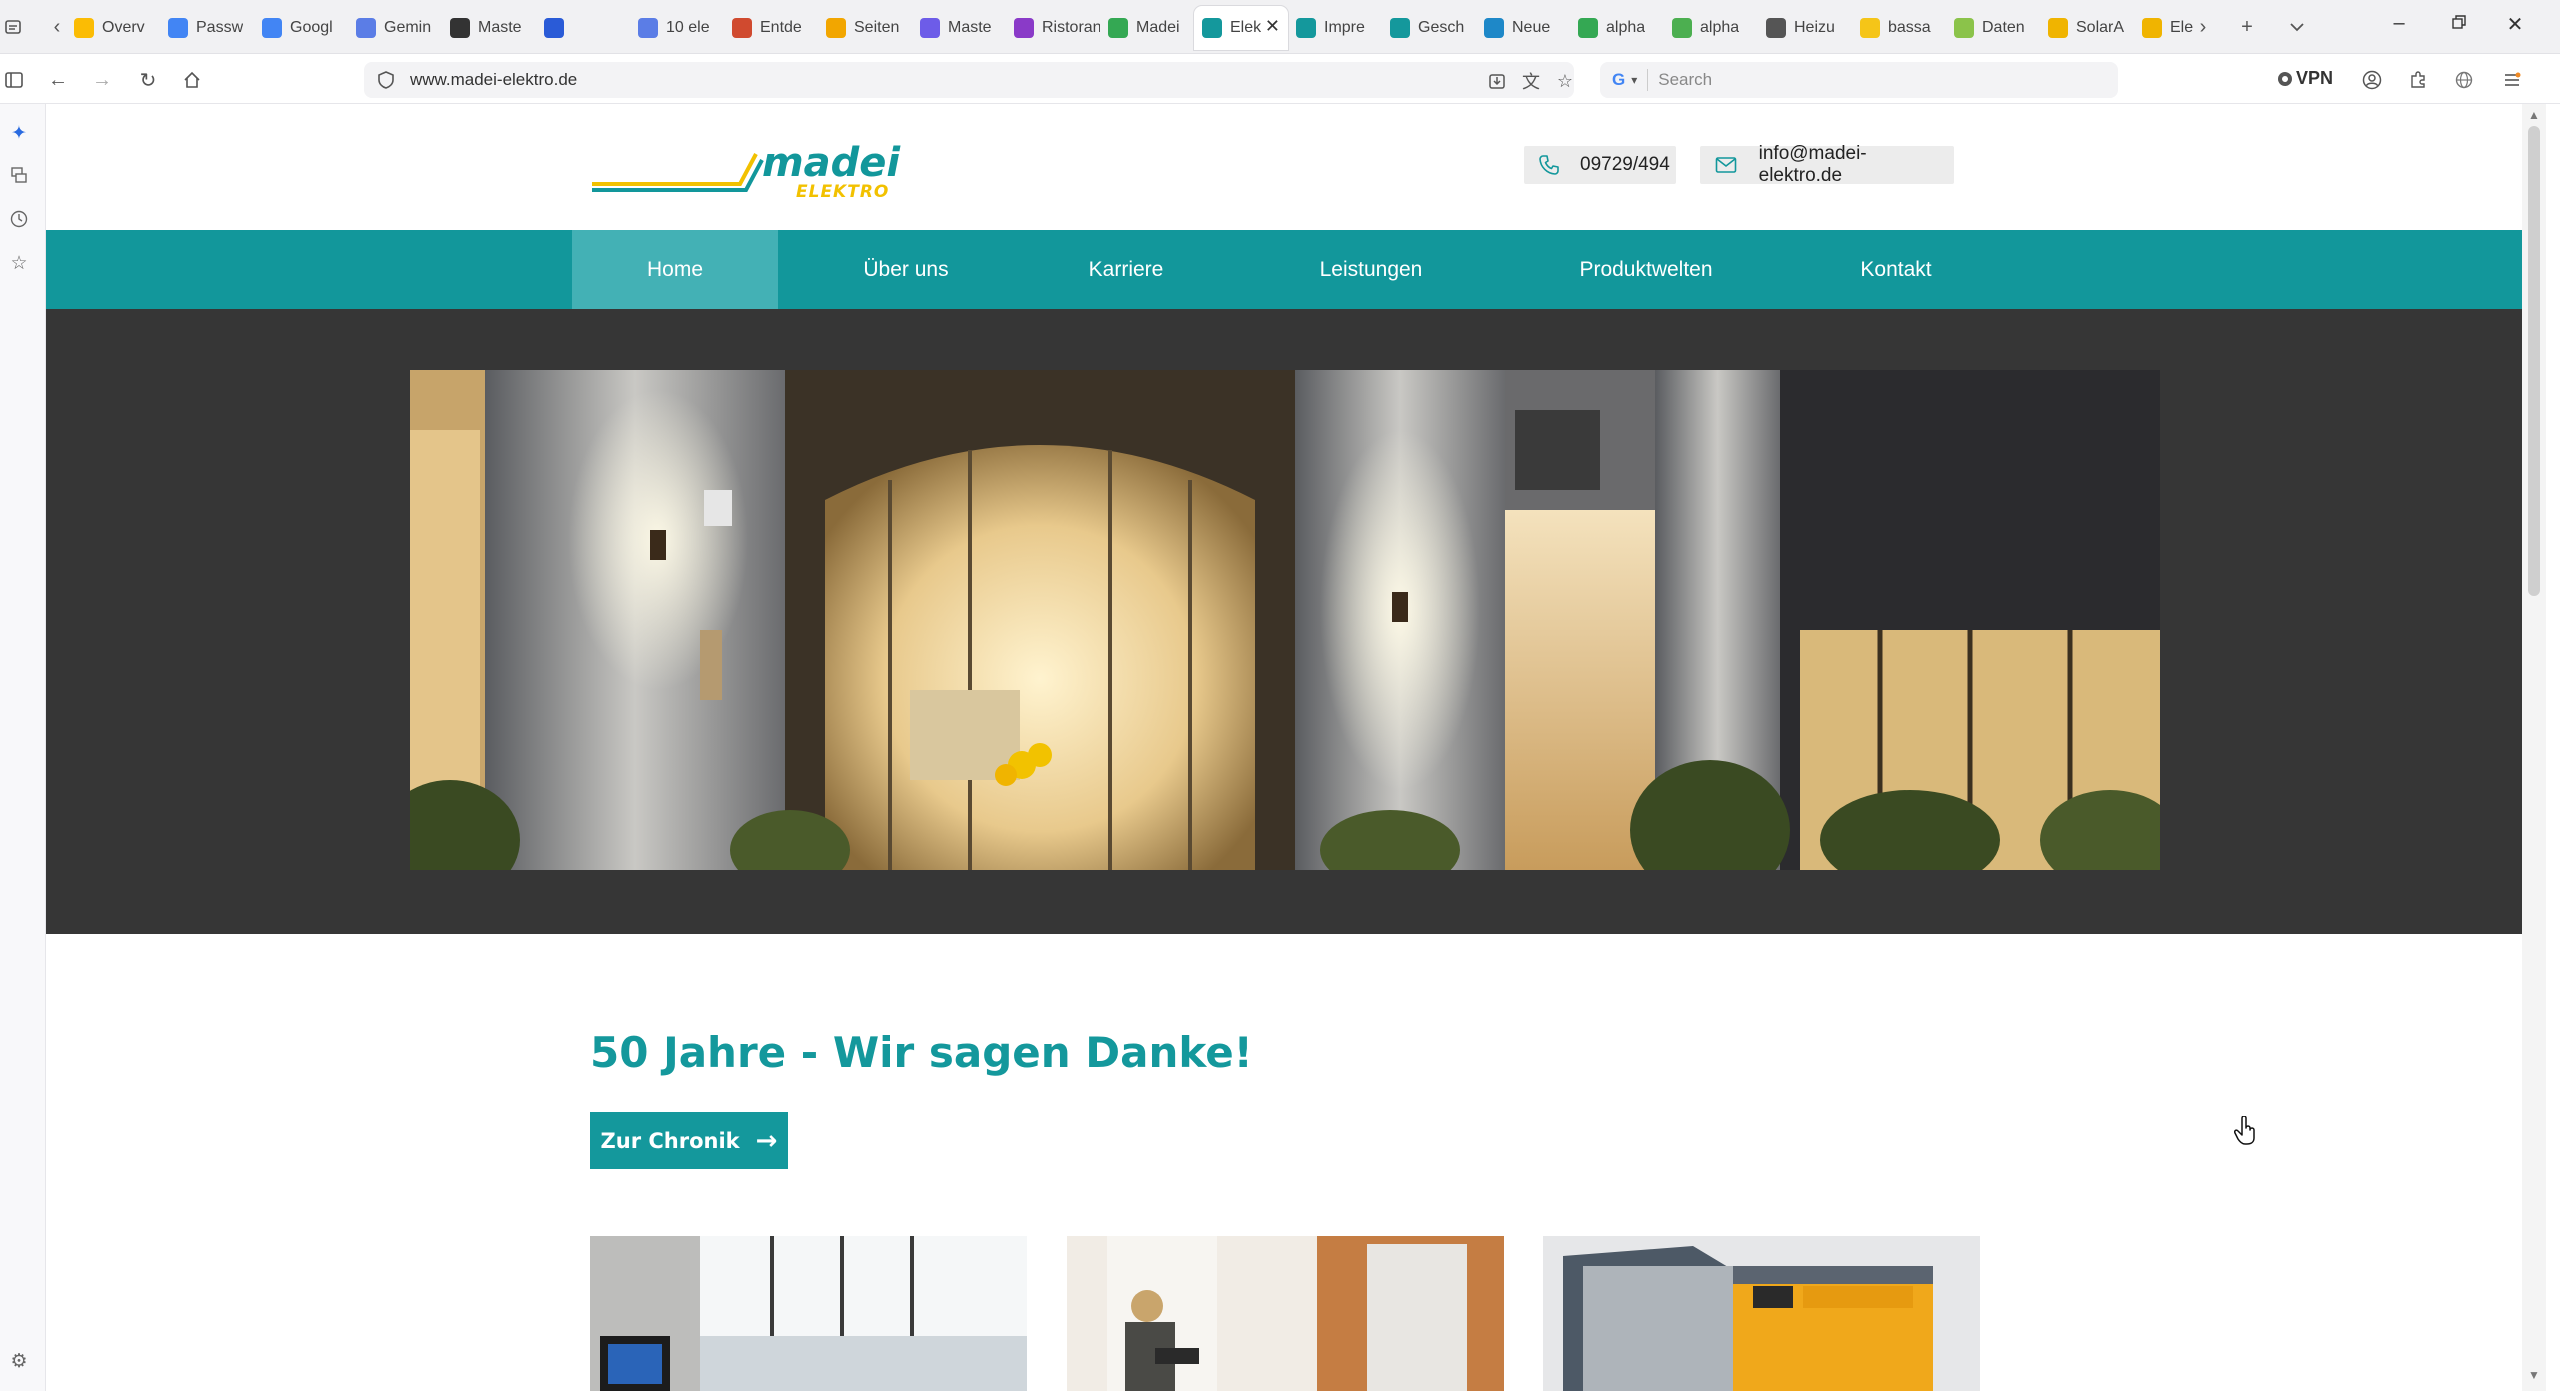 The image size is (2560, 1391). What do you see at coordinates (386, 80) in the screenshot?
I see `site-security-shield-icon` at bounding box center [386, 80].